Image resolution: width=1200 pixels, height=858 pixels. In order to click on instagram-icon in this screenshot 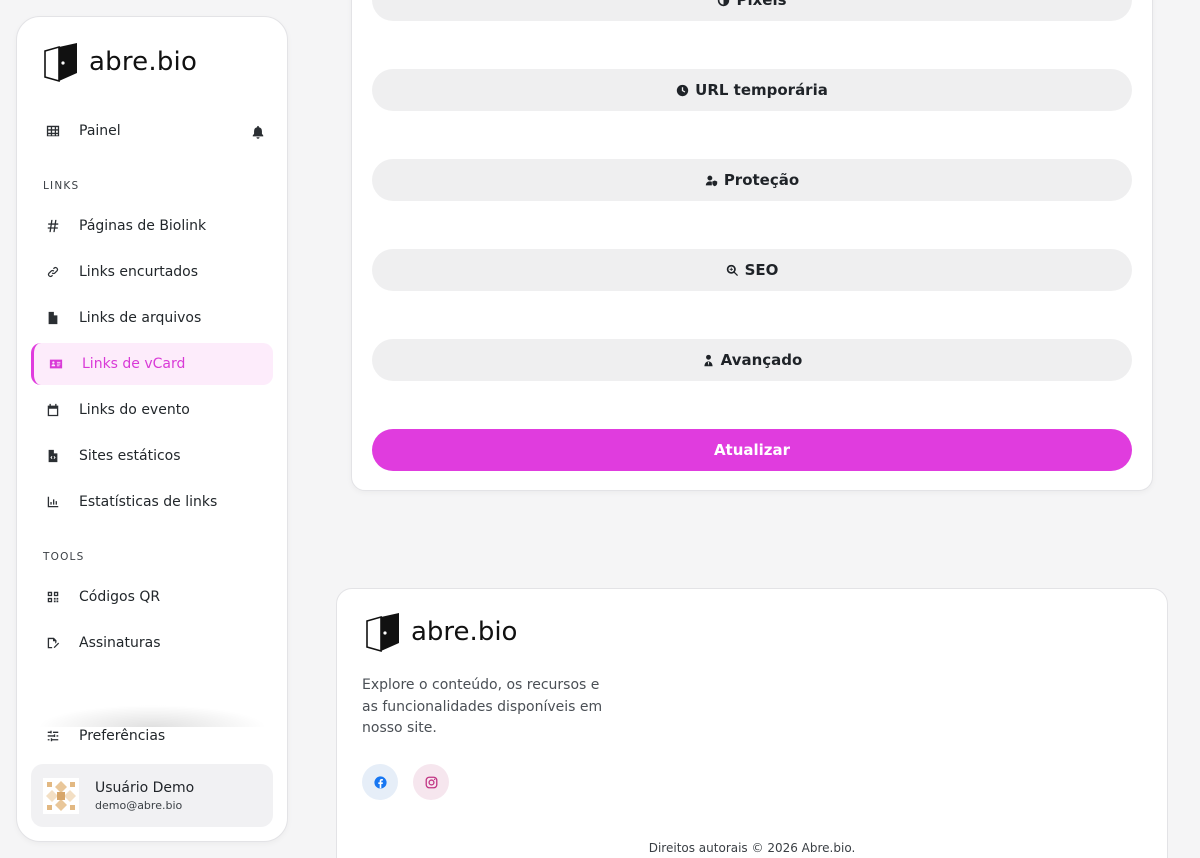, I will do `click(431, 782)`.